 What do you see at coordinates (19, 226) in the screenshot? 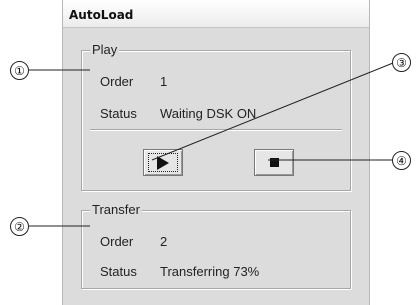
I see `callout-2: ②` at bounding box center [19, 226].